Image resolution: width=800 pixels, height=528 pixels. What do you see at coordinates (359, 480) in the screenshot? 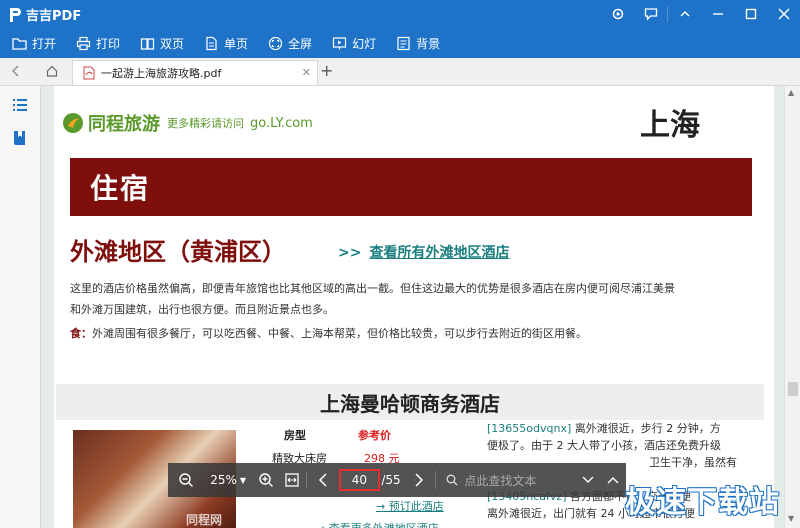
I see `page-number-input: 40` at bounding box center [359, 480].